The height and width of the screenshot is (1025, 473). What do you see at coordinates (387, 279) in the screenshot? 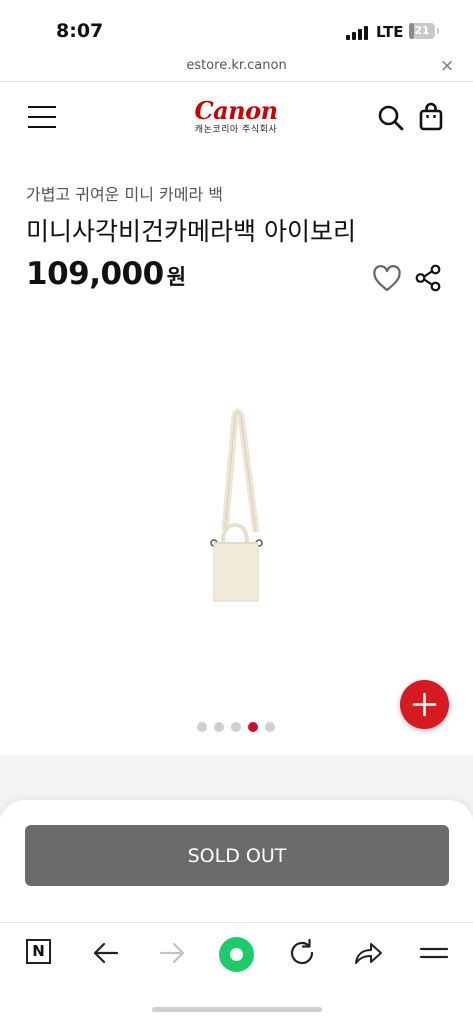
I see `heart-icon` at bounding box center [387, 279].